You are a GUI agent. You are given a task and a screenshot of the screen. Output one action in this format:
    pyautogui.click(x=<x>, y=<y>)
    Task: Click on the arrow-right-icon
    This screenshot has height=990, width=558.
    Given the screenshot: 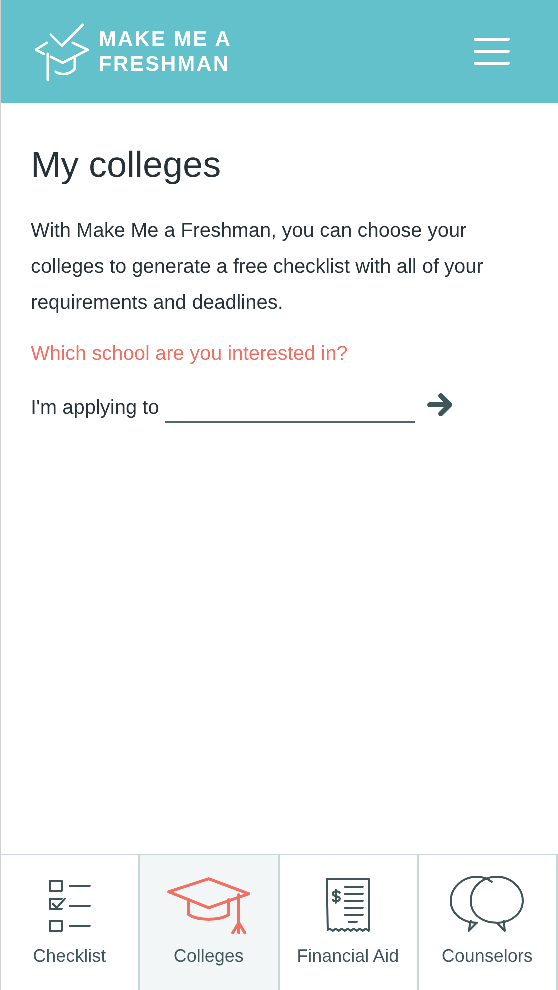 What is the action you would take?
    pyautogui.click(x=441, y=405)
    